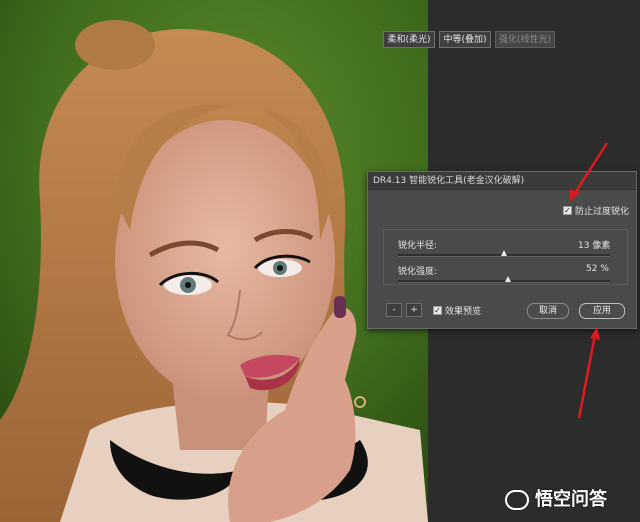 The width and height of the screenshot is (640, 522). I want to click on watermark-text: 悟空问答, so click(571, 499).